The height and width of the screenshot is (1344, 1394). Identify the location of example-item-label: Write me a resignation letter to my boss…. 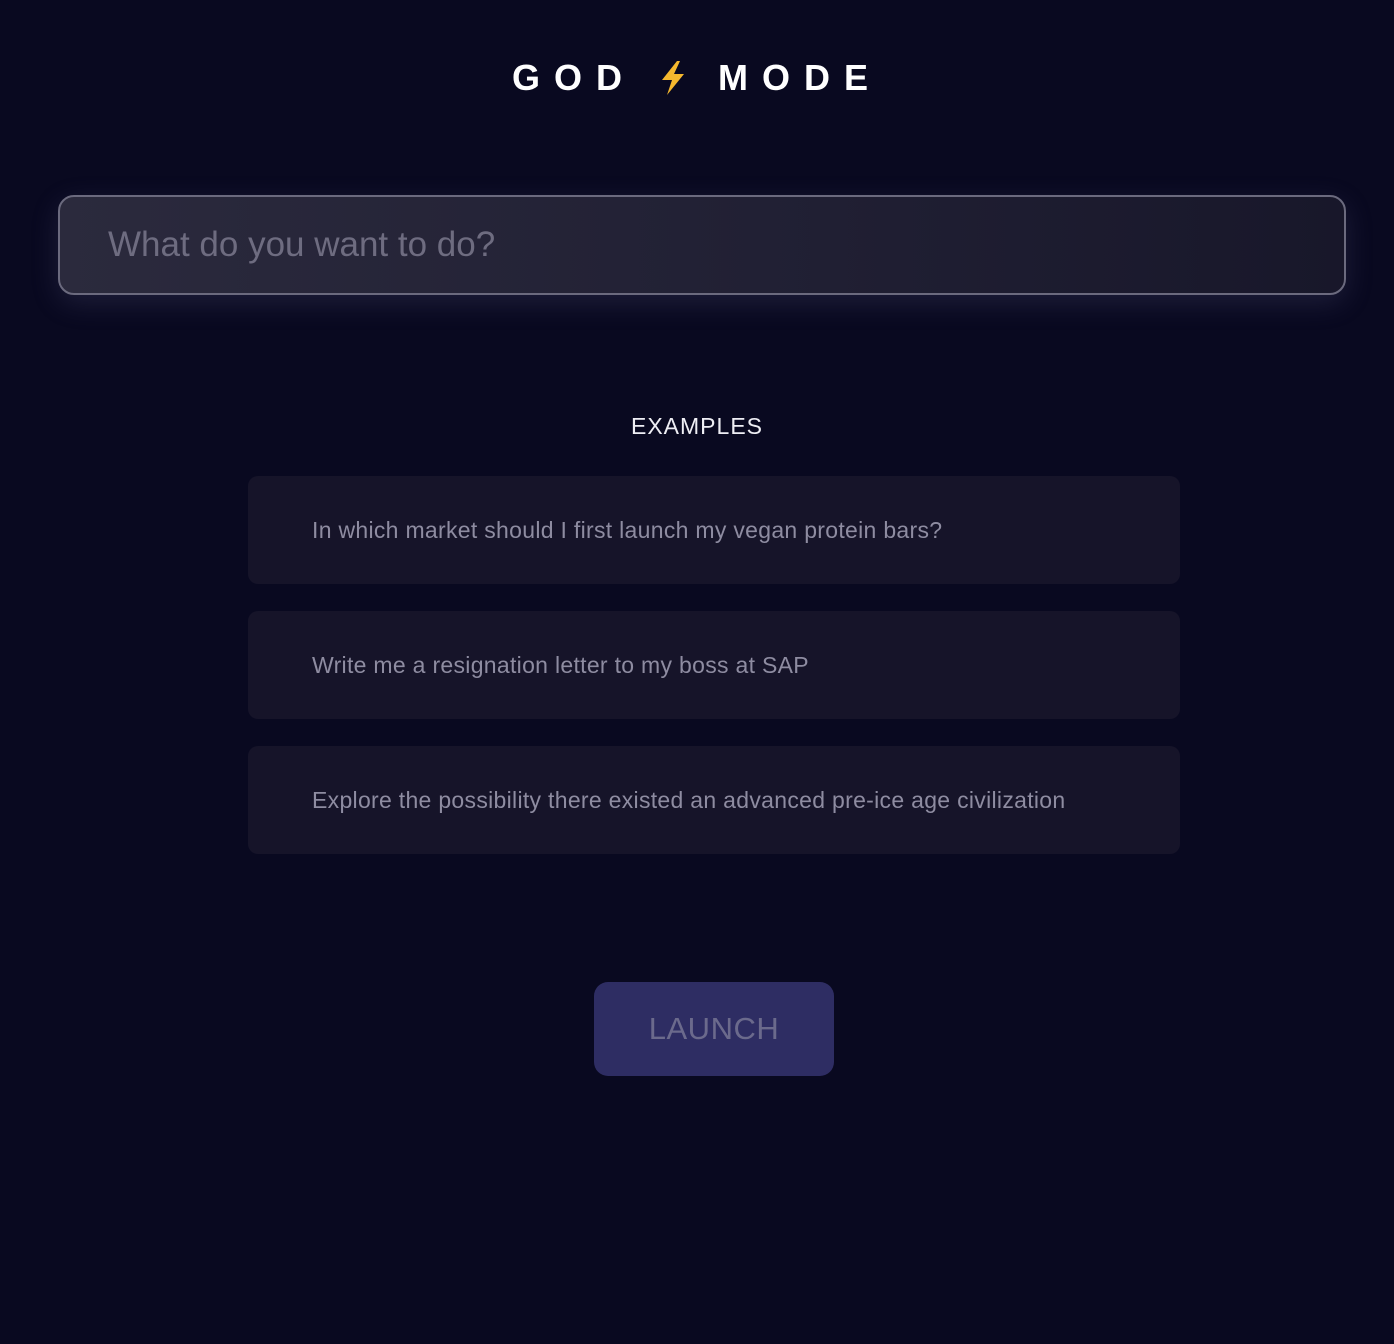
(560, 664).